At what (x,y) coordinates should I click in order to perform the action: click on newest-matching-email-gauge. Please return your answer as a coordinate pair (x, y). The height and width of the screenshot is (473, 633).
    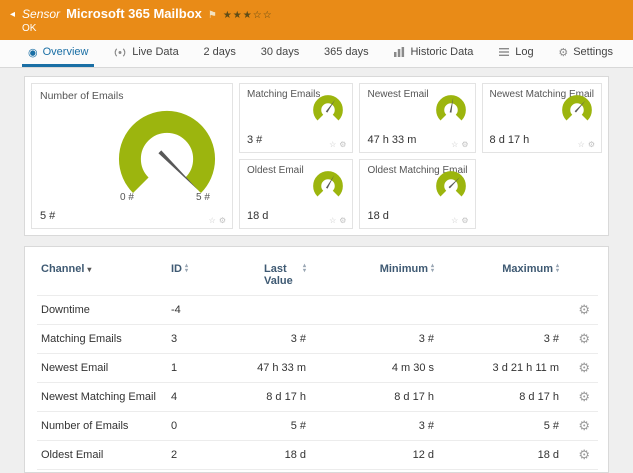
    Looking at the image, I should click on (577, 108).